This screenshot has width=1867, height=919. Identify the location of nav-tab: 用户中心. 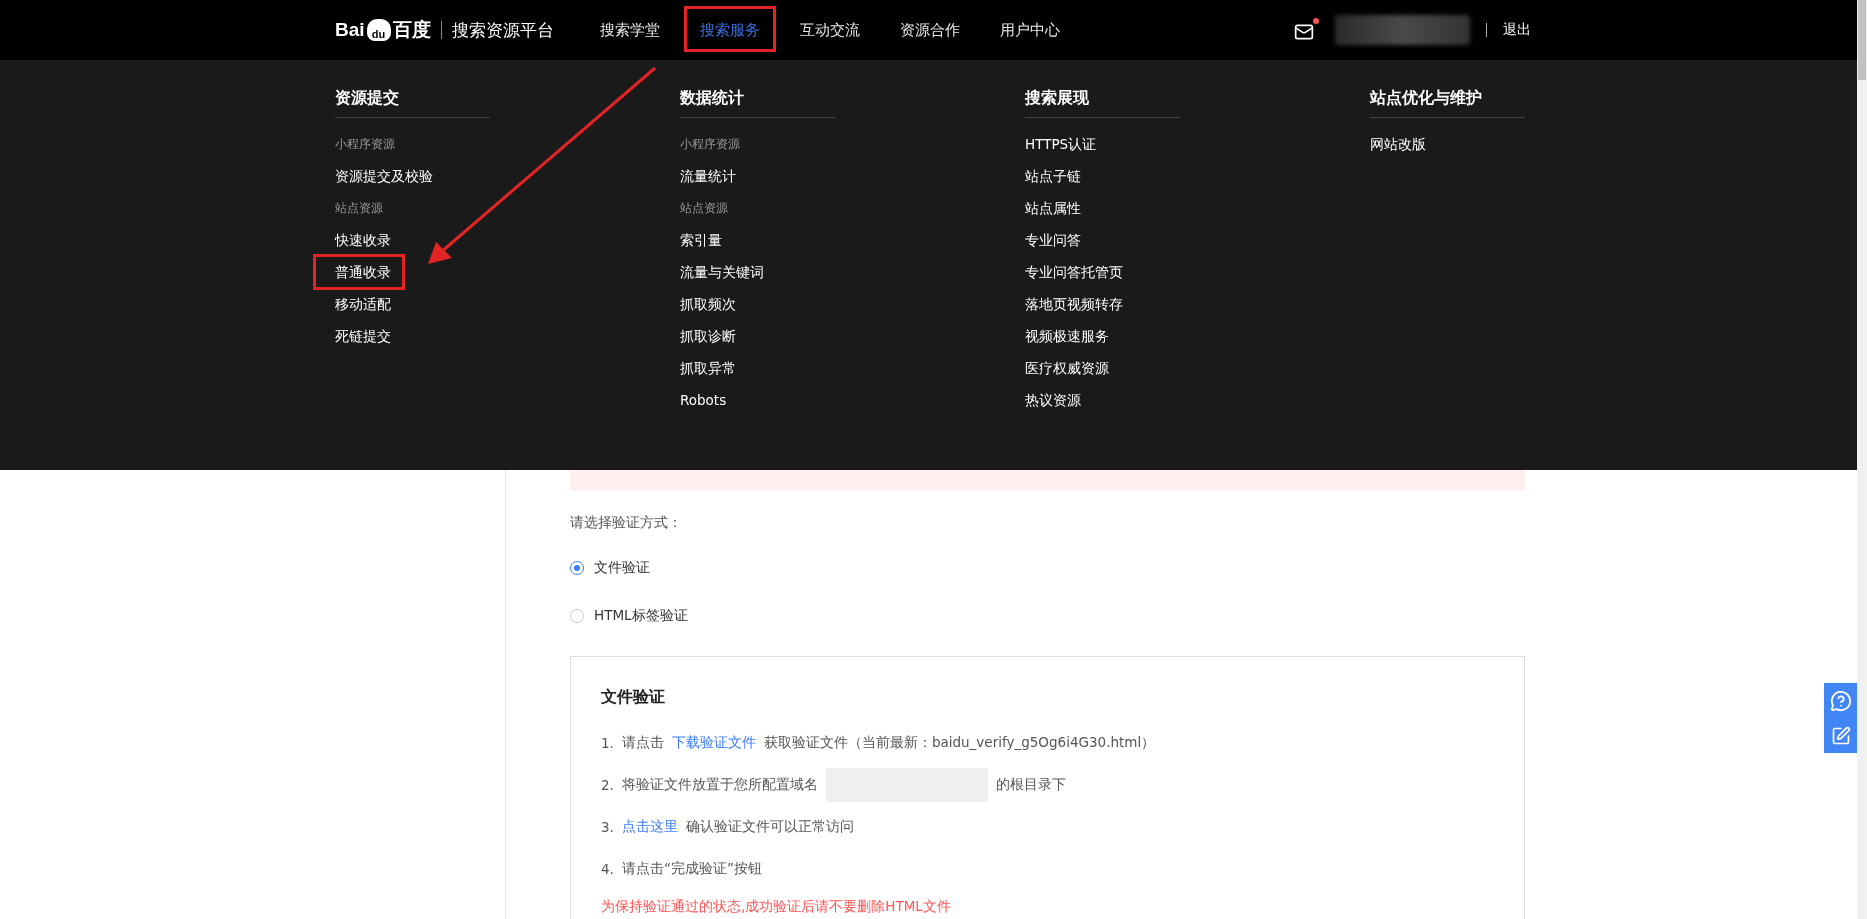
(1029, 30).